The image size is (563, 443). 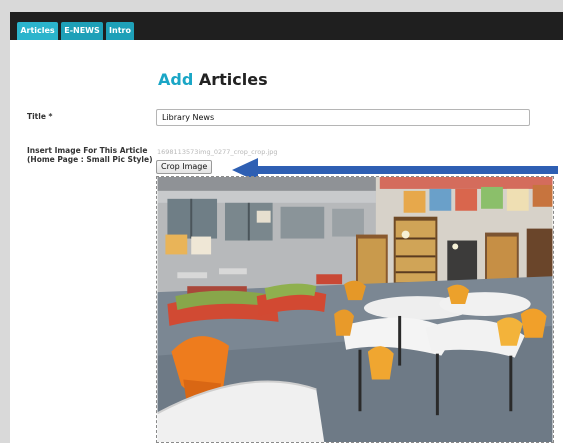 I want to click on tab-intro: Intro, so click(x=120, y=31).